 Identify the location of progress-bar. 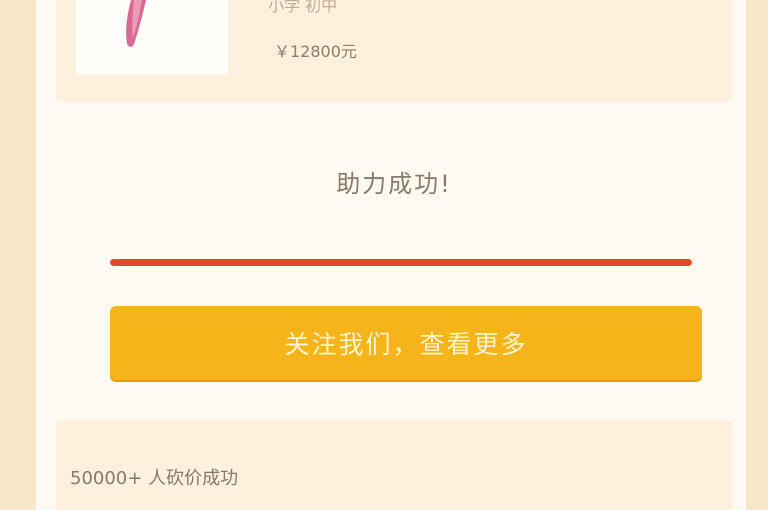
(401, 262).